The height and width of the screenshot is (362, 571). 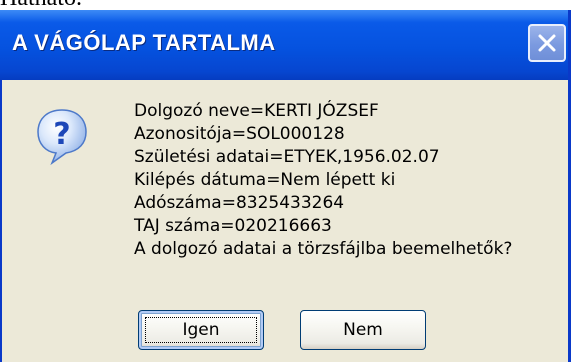 What do you see at coordinates (239, 134) in the screenshot?
I see `message-line-id: Azonositója=SOL000128` at bounding box center [239, 134].